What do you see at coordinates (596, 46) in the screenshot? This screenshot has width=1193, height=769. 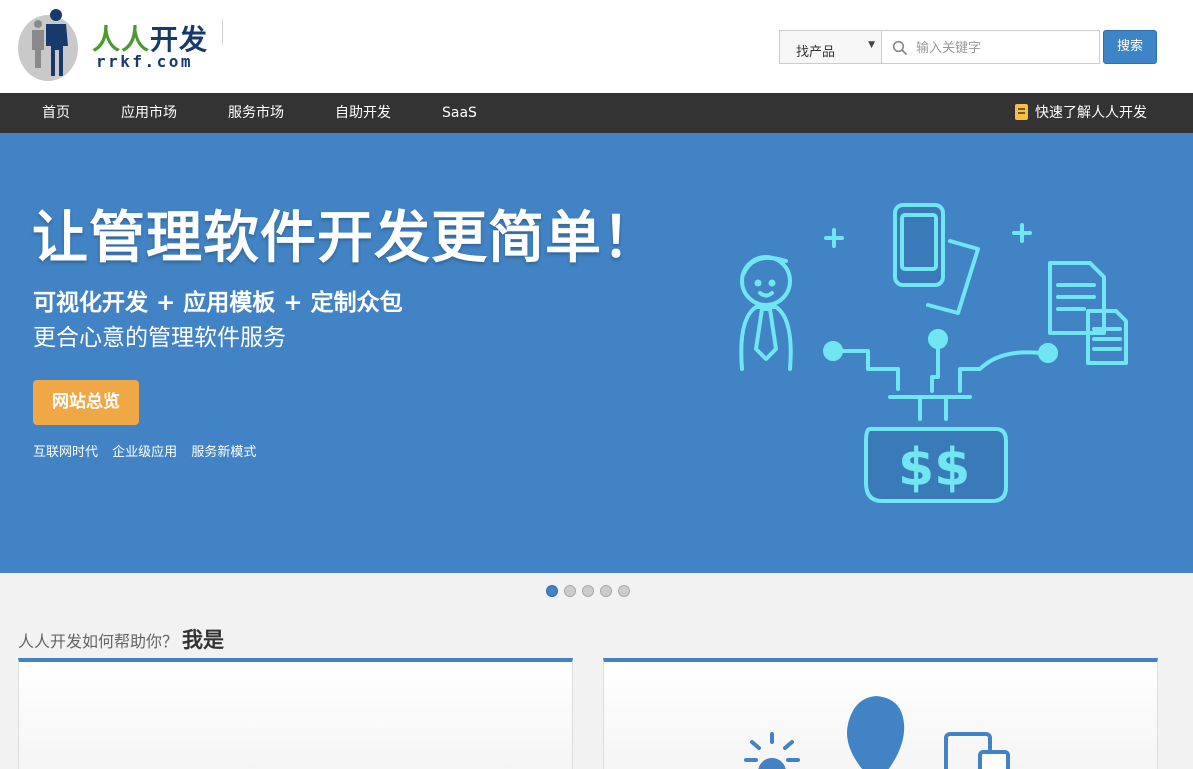 I see `site-header: 人人开发 rrkf.com 找产品 ▼ 搜索` at bounding box center [596, 46].